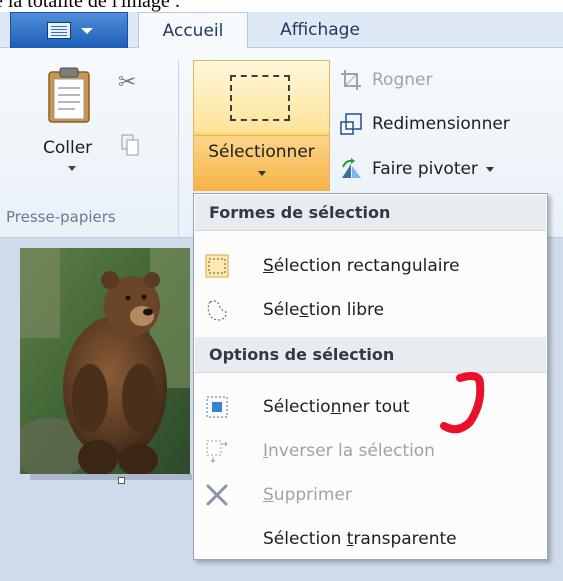  Describe the element at coordinates (121, 480) in the screenshot. I see `canvas-resize-handle` at that location.